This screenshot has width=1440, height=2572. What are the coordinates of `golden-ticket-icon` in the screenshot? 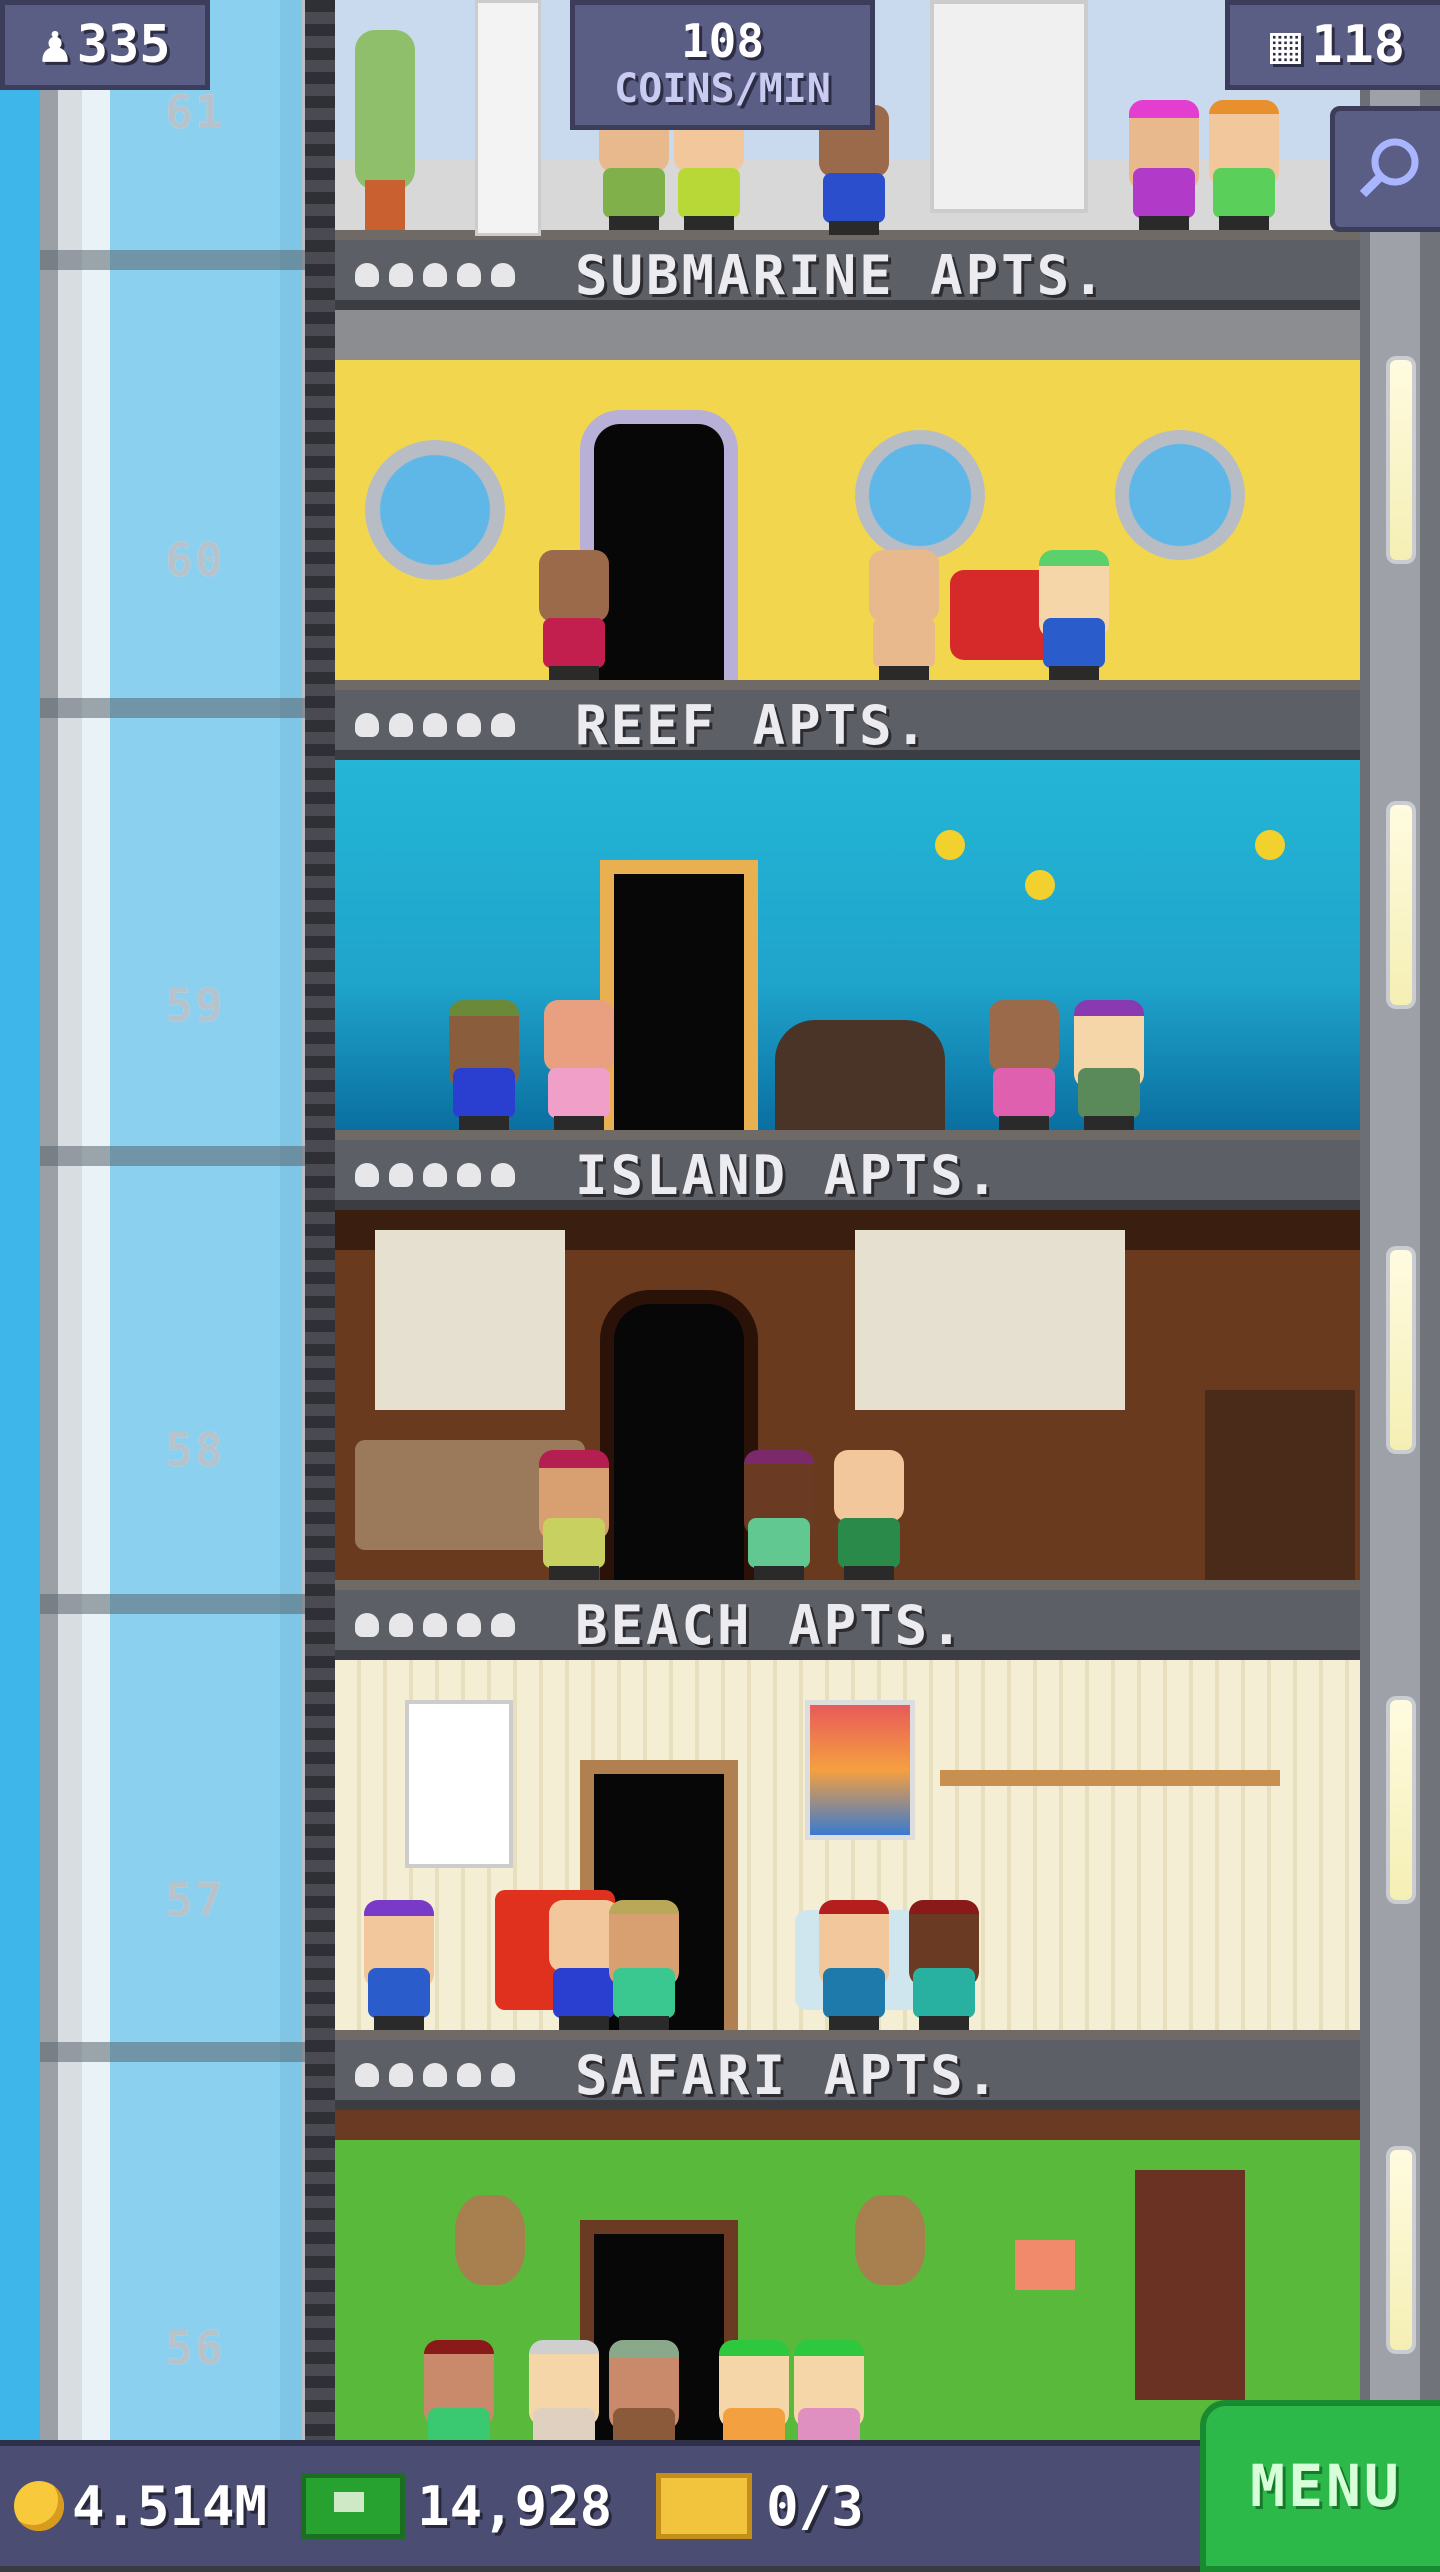 It's located at (704, 2506).